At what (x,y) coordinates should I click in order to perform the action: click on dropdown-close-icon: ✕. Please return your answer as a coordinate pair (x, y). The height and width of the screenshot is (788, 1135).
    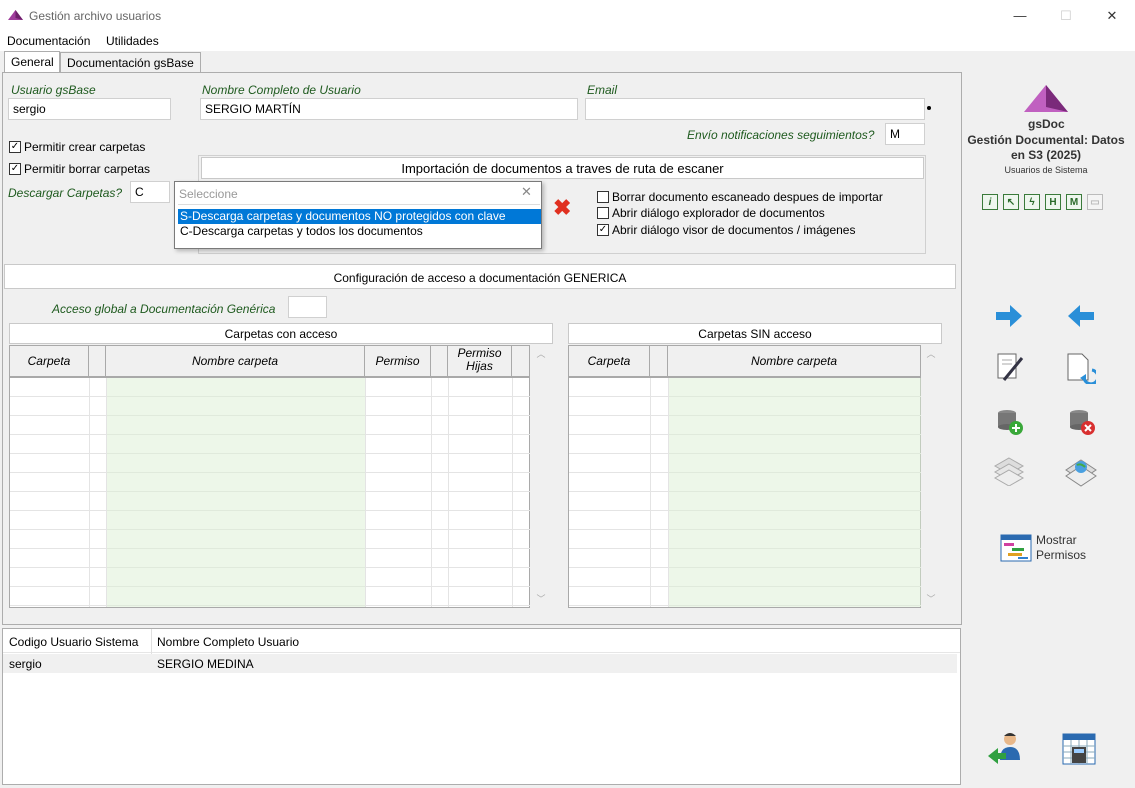
    Looking at the image, I should click on (526, 192).